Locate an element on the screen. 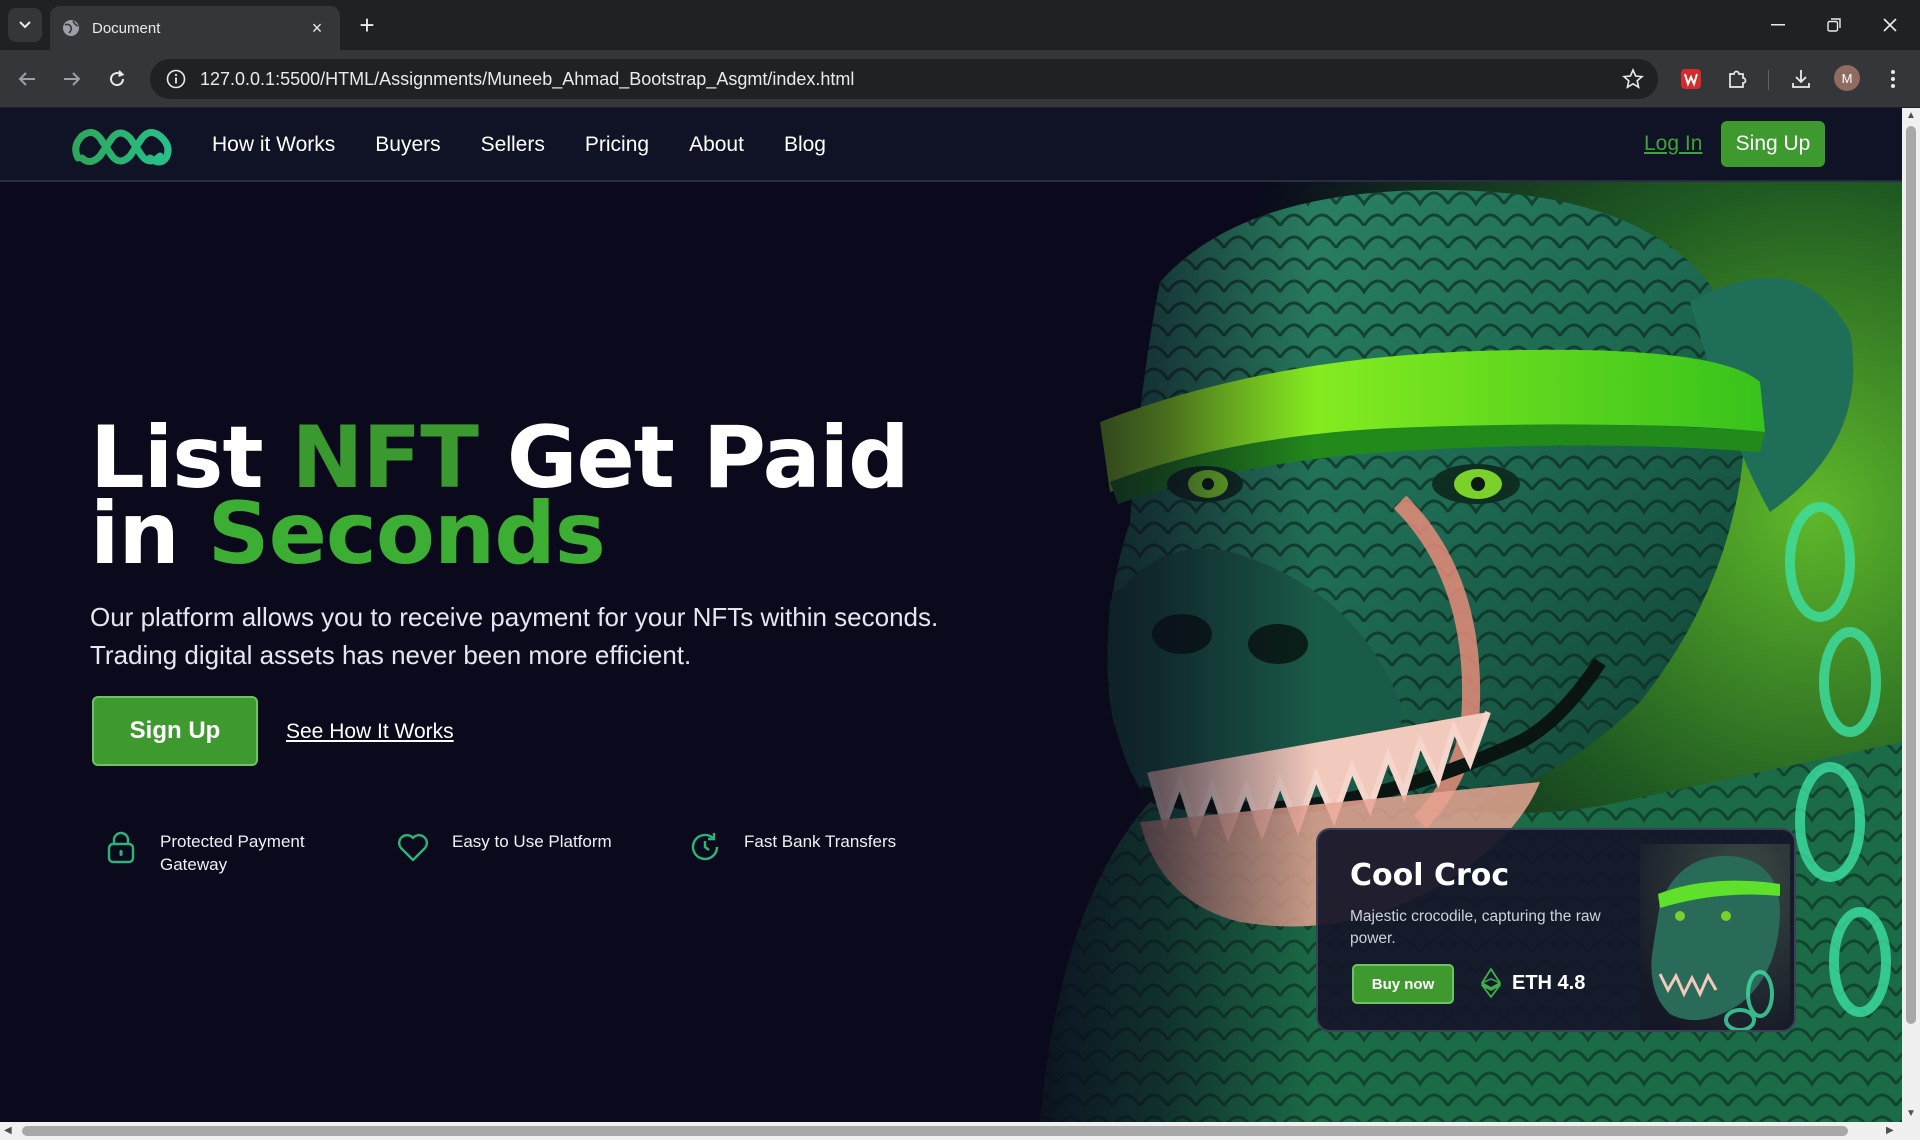 The width and height of the screenshot is (1920, 1140). feature-label: Fast Bank Transfers is located at coordinates (820, 841).